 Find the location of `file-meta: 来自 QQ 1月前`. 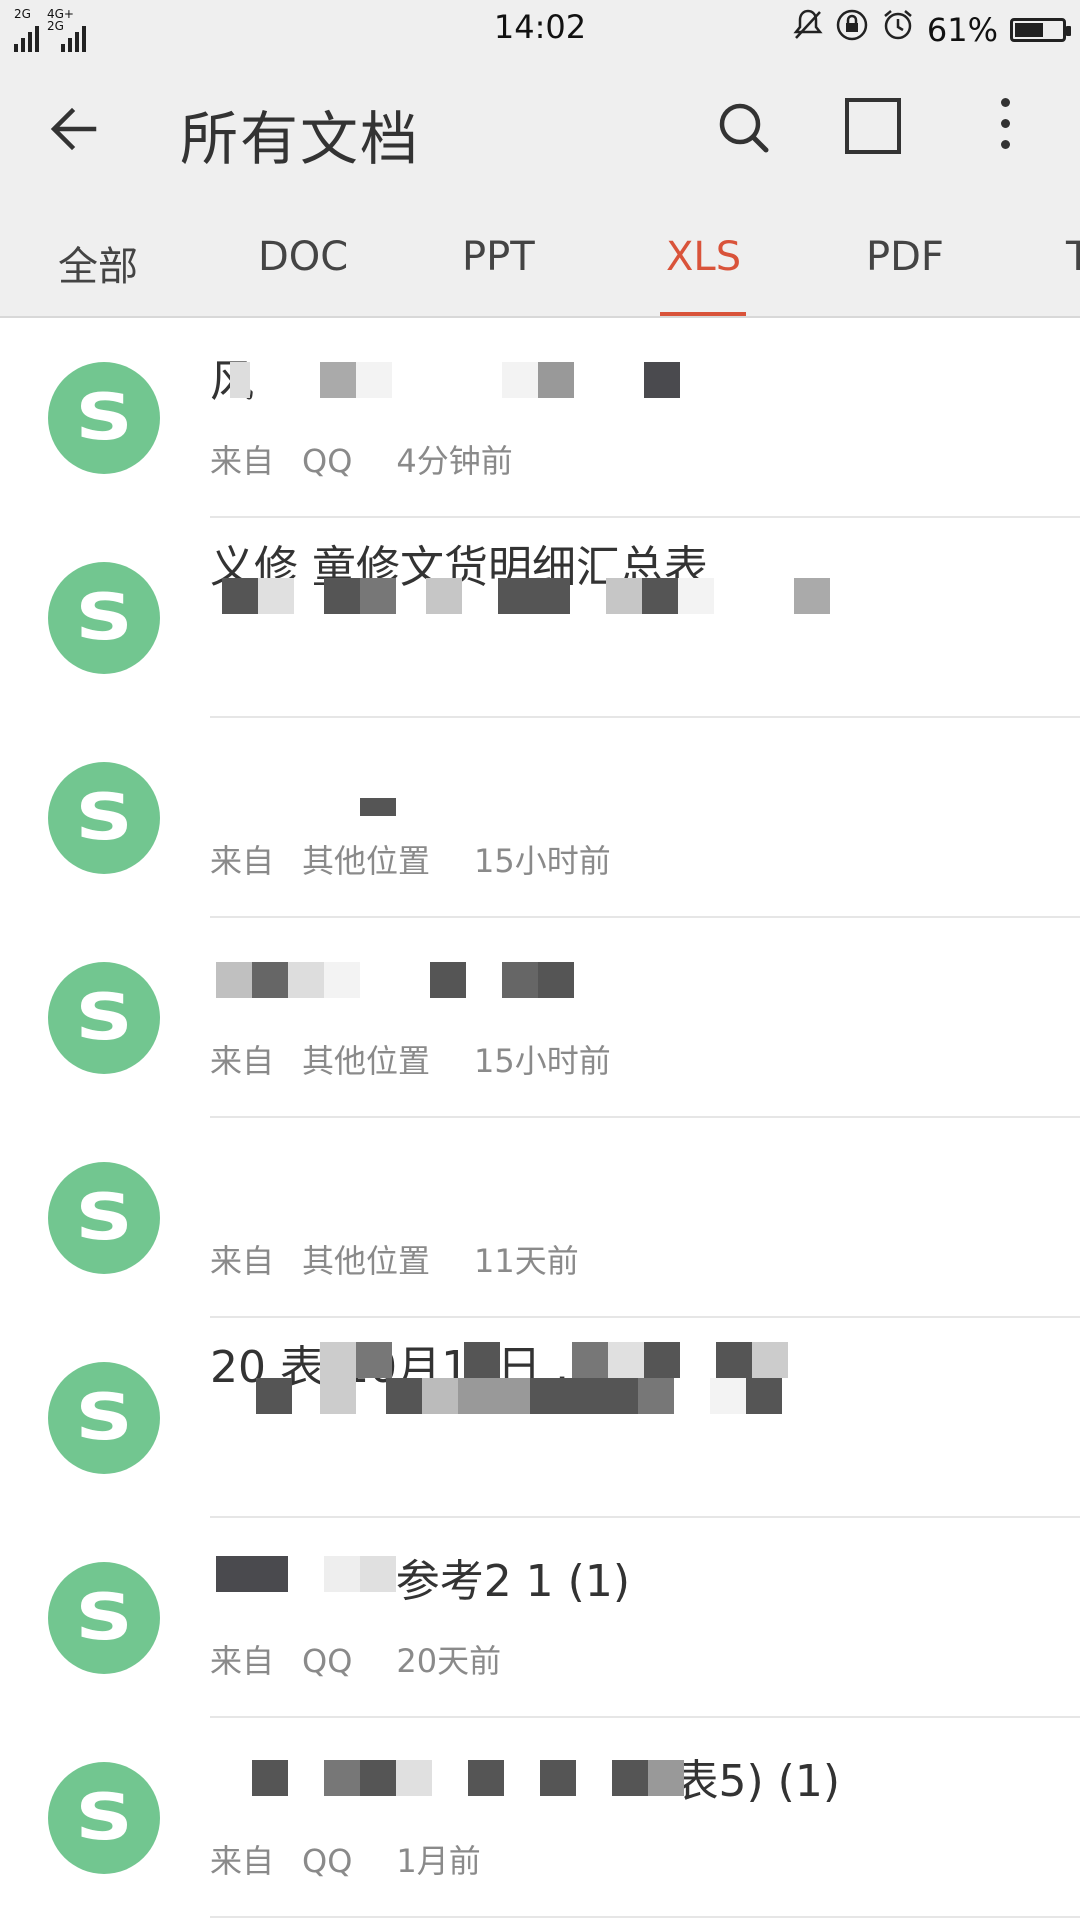

file-meta: 来自 QQ 1月前 is located at coordinates (345, 1861).